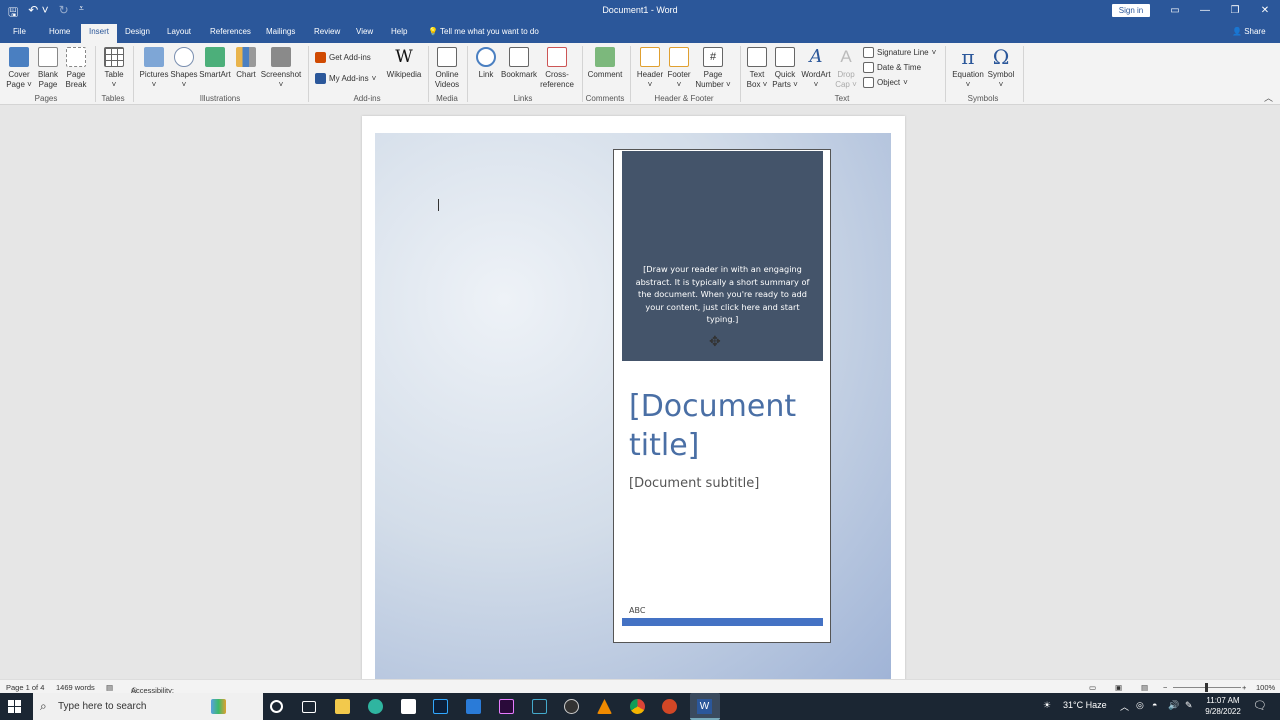 Image resolution: width=1280 pixels, height=720 pixels. Describe the element at coordinates (408, 706) in the screenshot. I see `store-icon-taskbar` at that location.